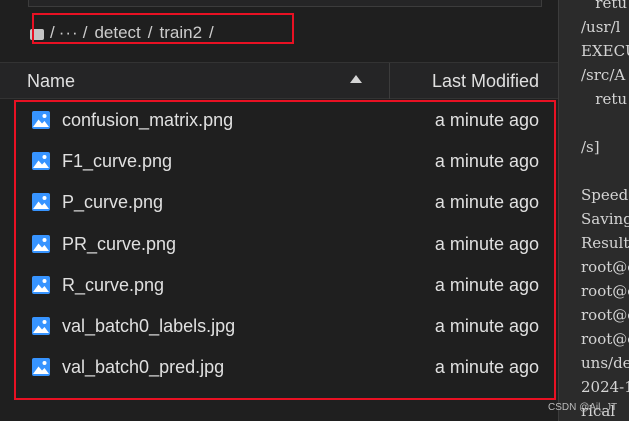 This screenshot has height=421, width=629. What do you see at coordinates (605, 363) in the screenshot?
I see `terminal-line: uns/de` at bounding box center [605, 363].